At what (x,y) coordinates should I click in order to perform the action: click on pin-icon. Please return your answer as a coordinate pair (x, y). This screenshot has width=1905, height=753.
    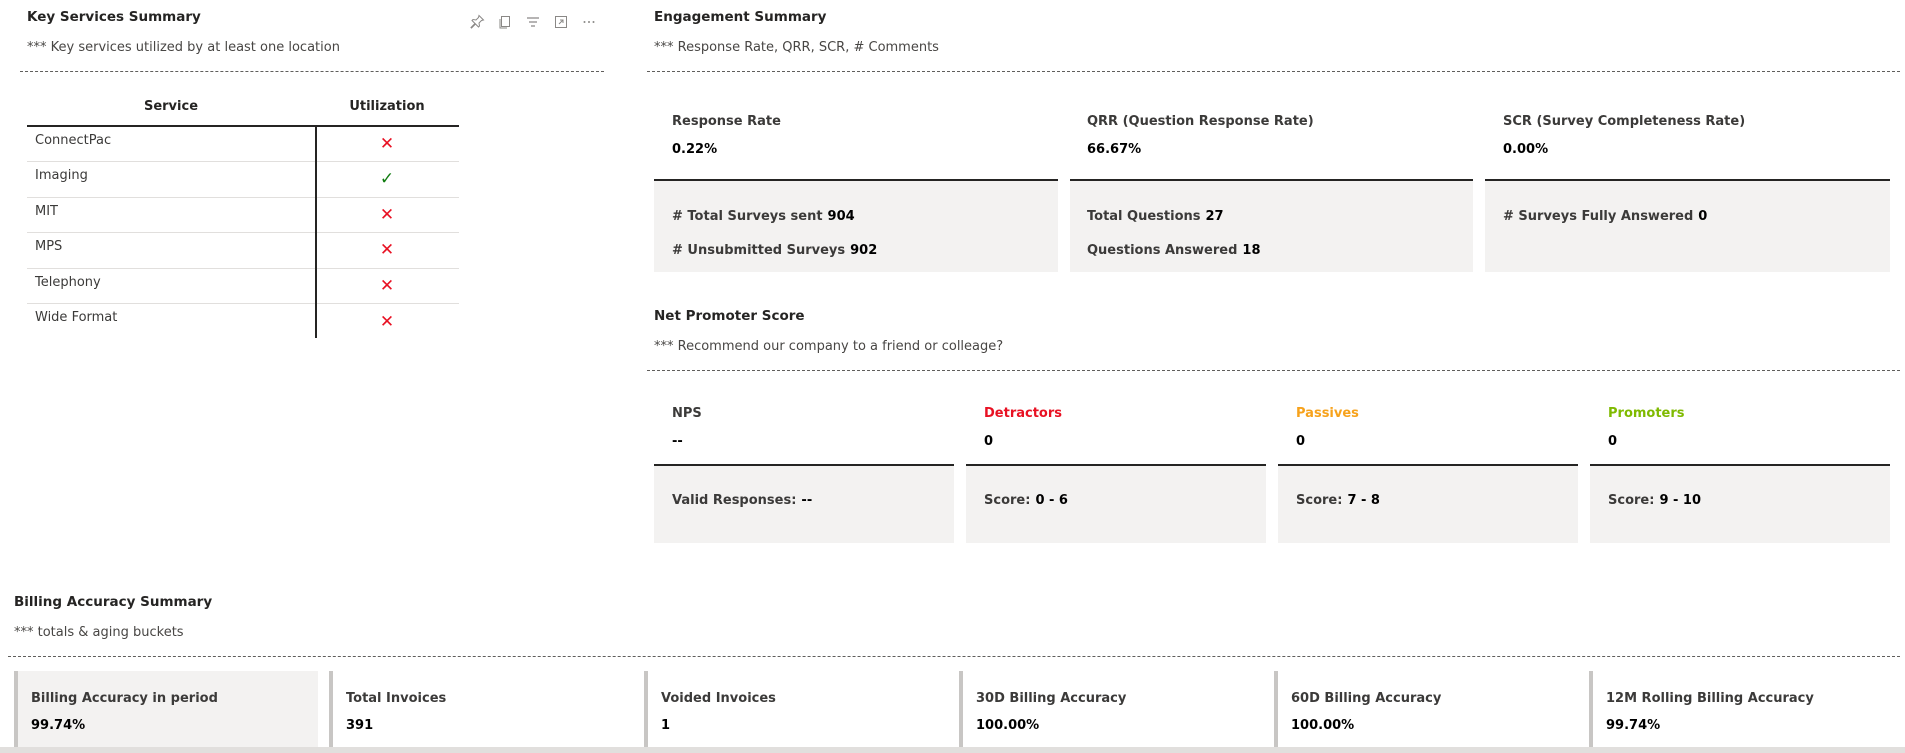
    Looking at the image, I should click on (477, 22).